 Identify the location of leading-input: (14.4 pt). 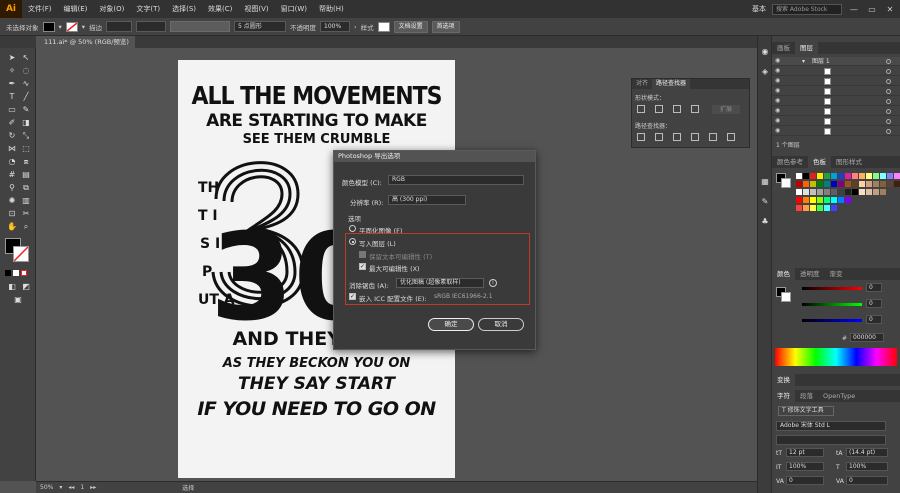
(867, 452).